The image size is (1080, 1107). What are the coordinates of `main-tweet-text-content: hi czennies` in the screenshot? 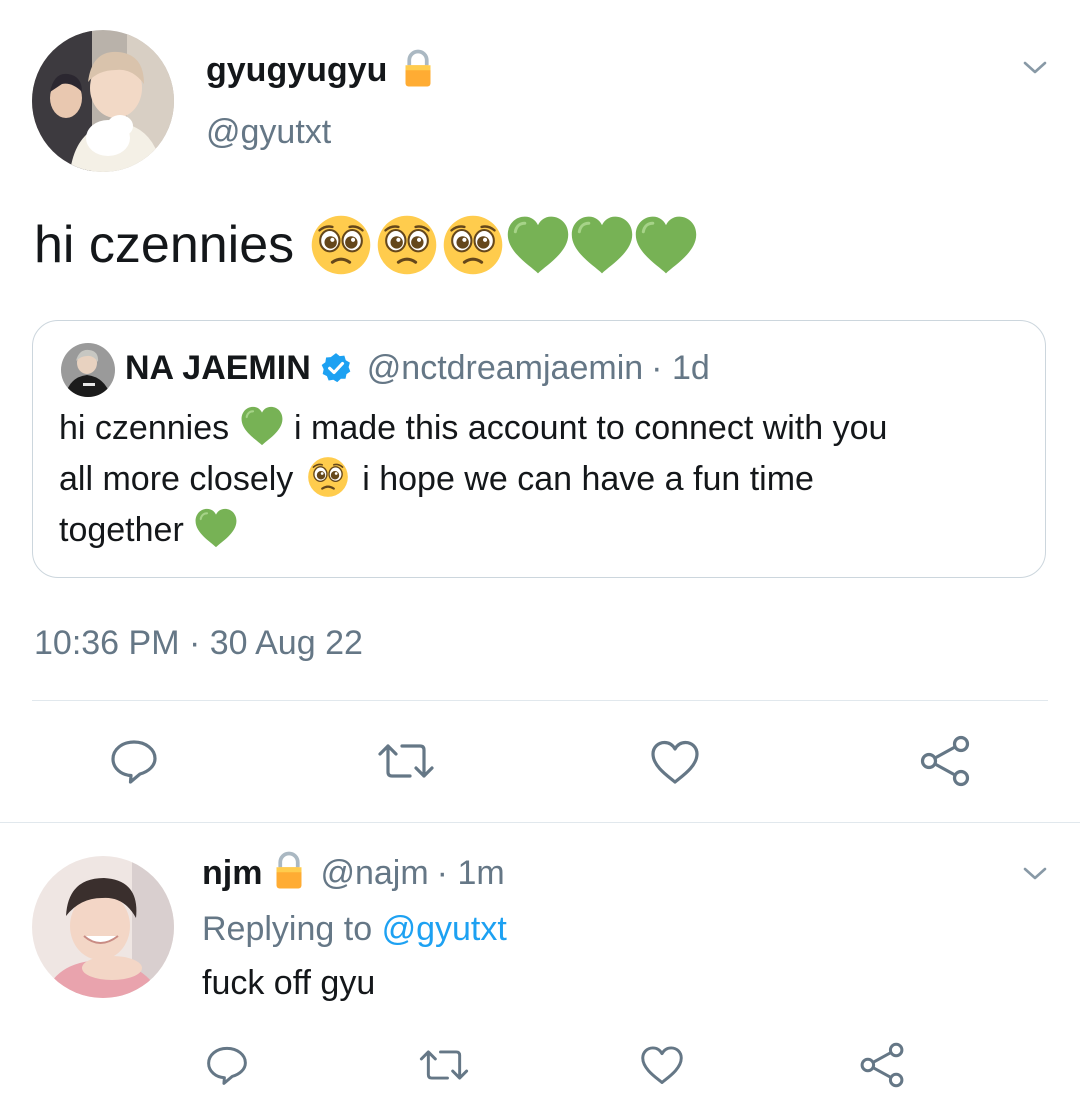 It's located at (164, 245).